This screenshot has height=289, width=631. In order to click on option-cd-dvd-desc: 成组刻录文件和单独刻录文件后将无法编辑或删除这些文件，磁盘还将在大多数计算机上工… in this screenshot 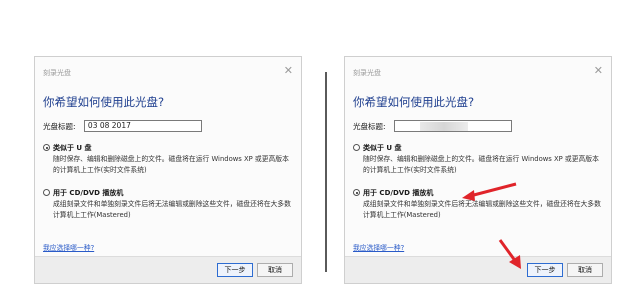, I will do `click(172, 209)`.